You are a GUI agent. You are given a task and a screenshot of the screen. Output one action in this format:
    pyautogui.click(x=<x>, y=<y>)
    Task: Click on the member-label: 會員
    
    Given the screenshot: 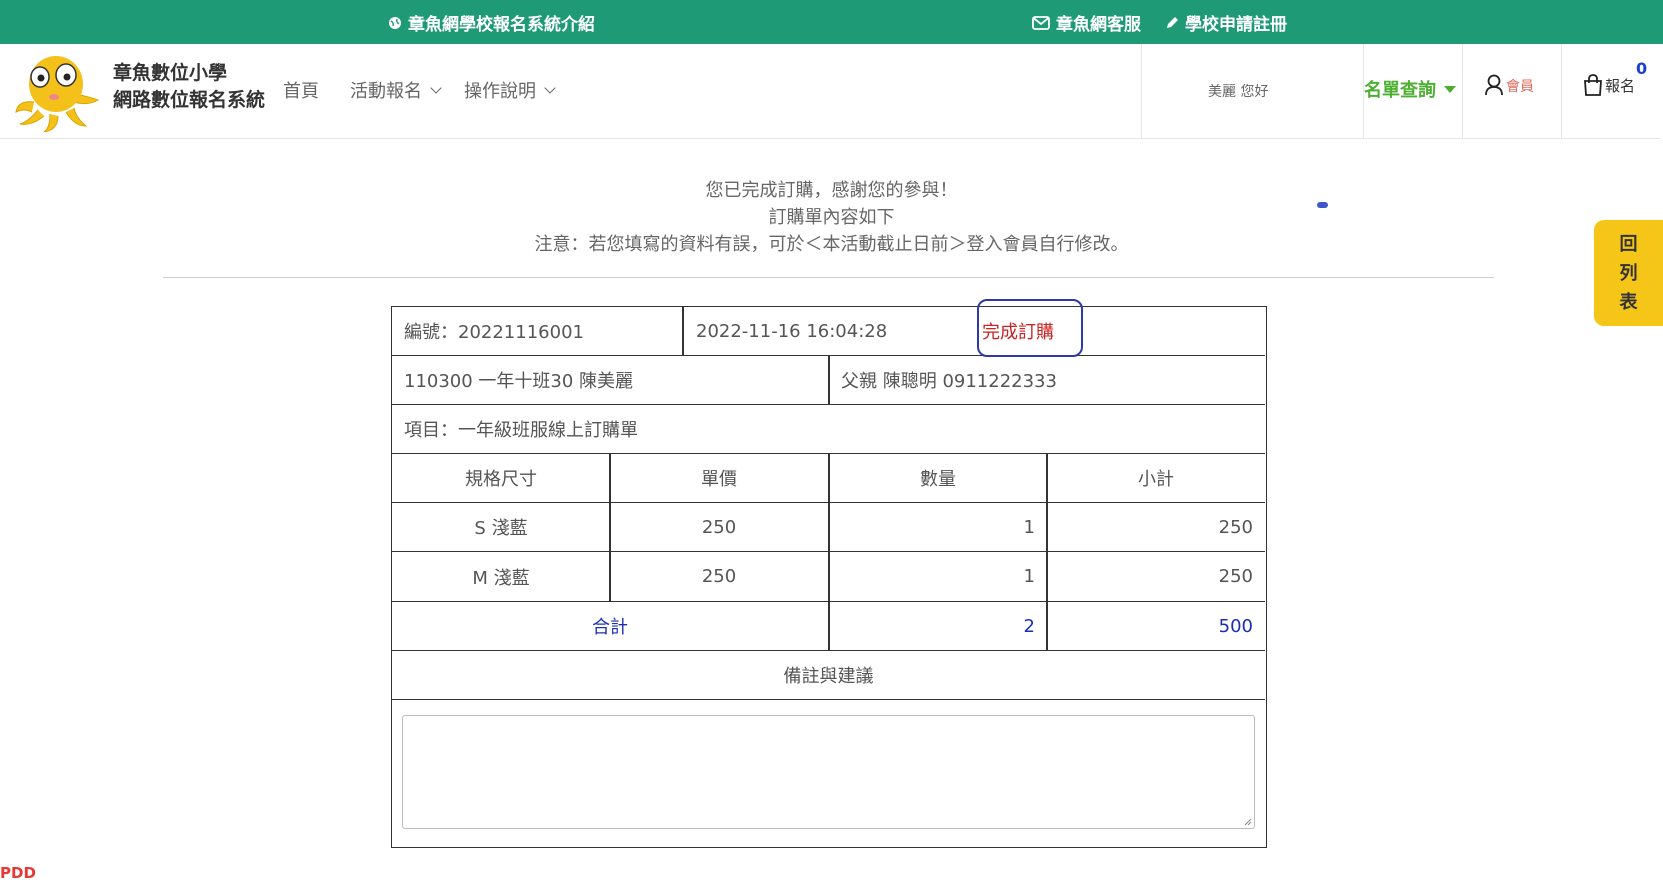 What is the action you would take?
    pyautogui.click(x=1520, y=87)
    